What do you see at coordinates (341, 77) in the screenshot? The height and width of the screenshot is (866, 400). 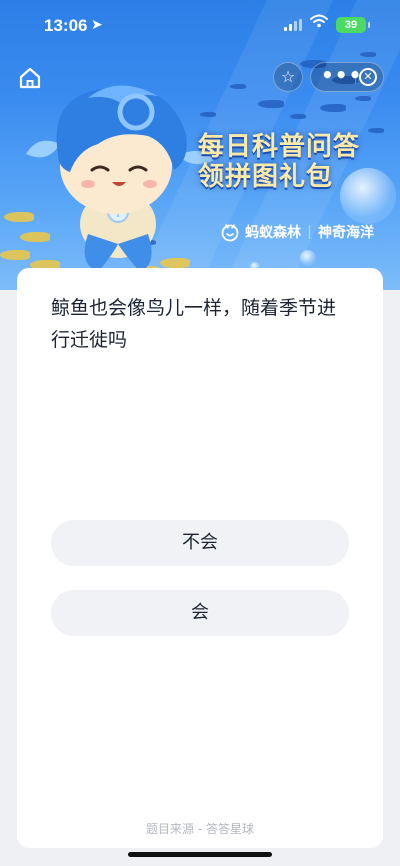 I see `more-options-button: •••` at bounding box center [341, 77].